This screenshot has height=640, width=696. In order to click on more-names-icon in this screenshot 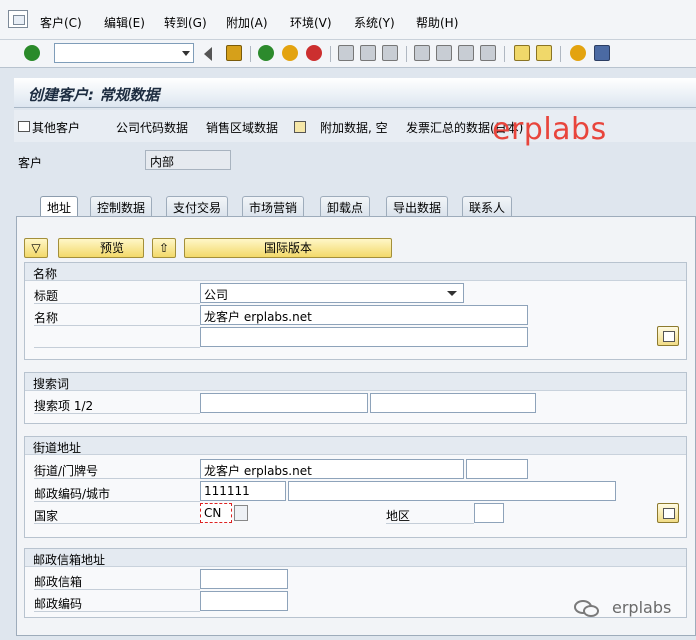, I will do `click(668, 336)`.